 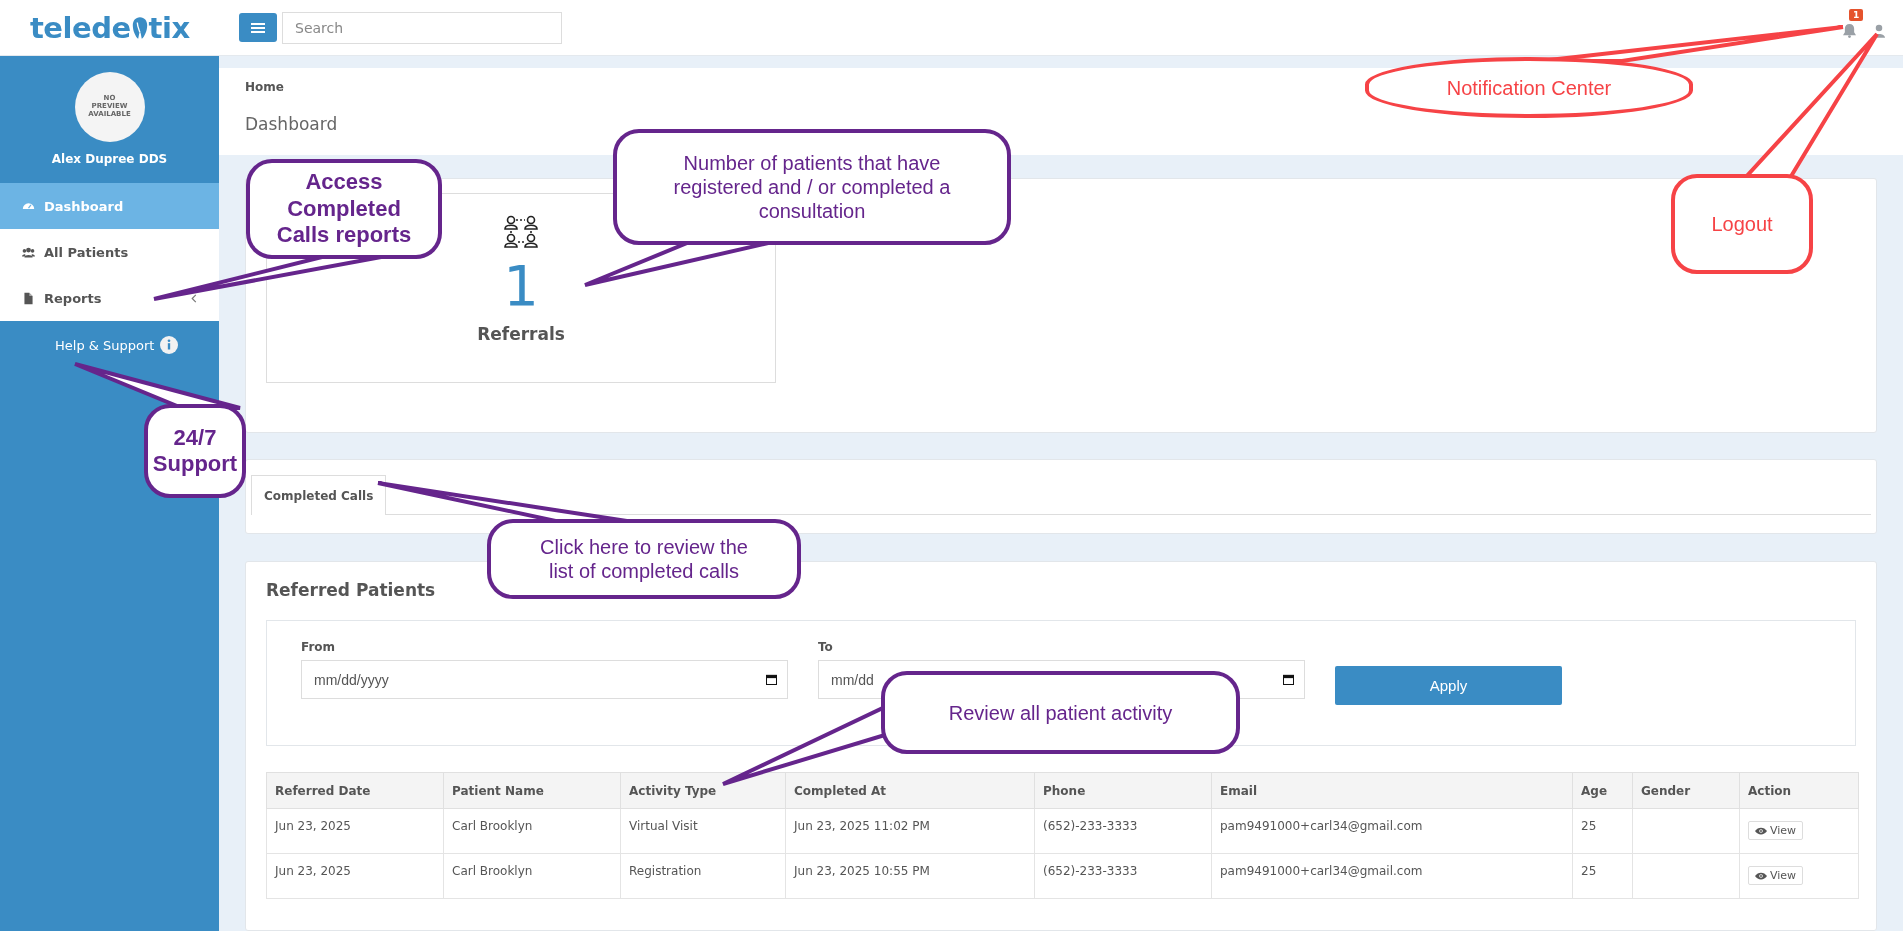 I want to click on section-title: Referred Patients, so click(x=351, y=590).